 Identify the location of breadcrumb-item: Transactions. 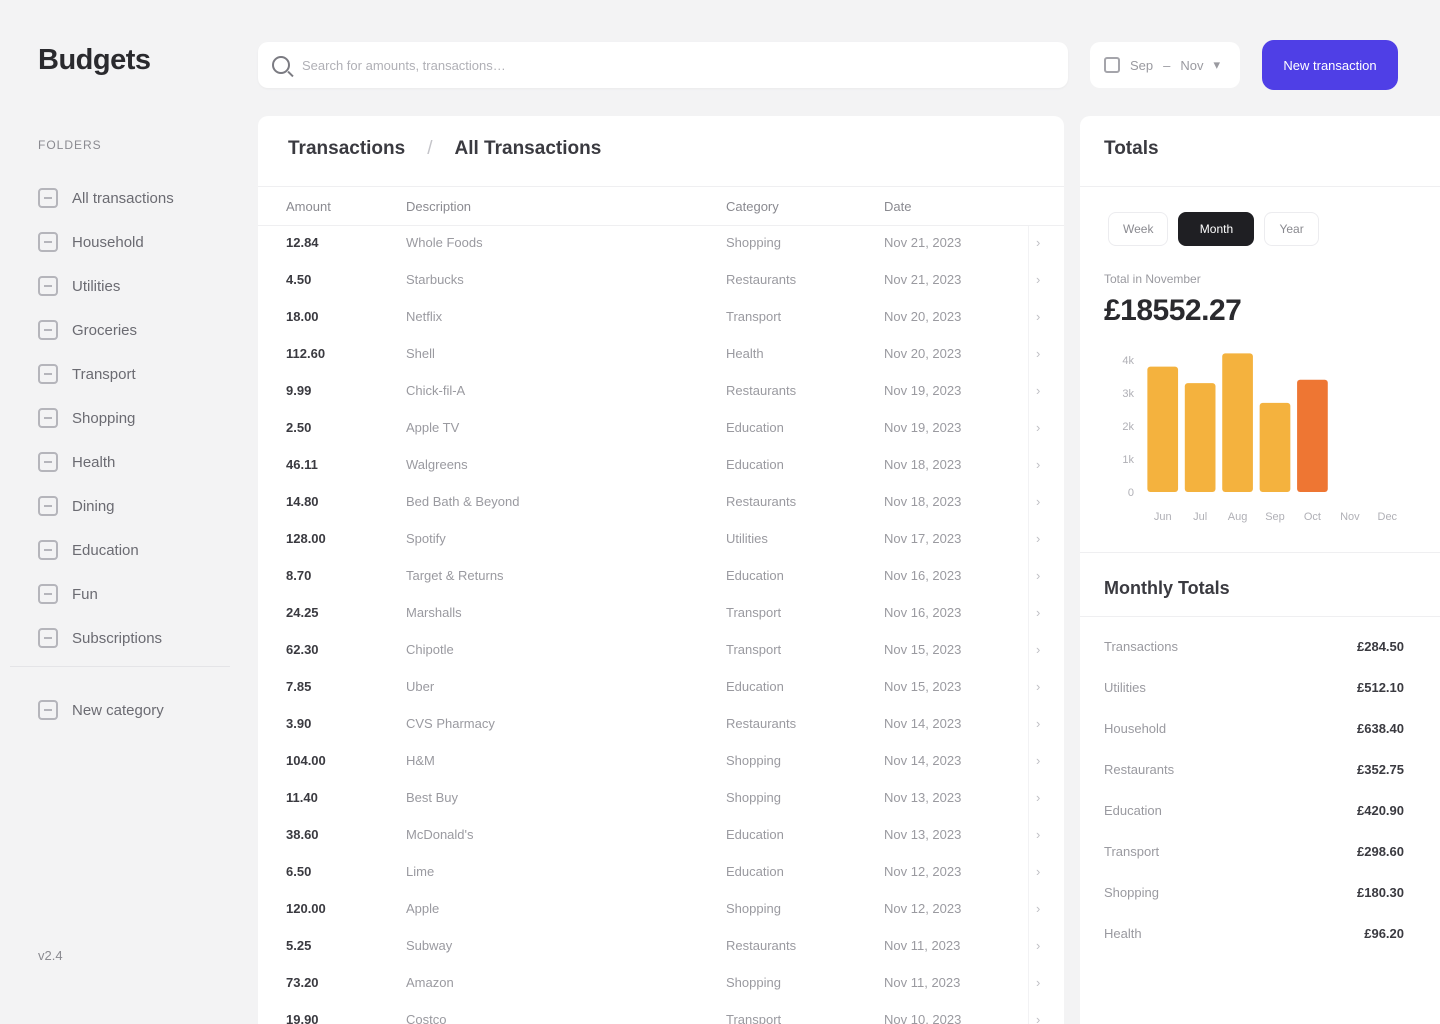
(346, 149).